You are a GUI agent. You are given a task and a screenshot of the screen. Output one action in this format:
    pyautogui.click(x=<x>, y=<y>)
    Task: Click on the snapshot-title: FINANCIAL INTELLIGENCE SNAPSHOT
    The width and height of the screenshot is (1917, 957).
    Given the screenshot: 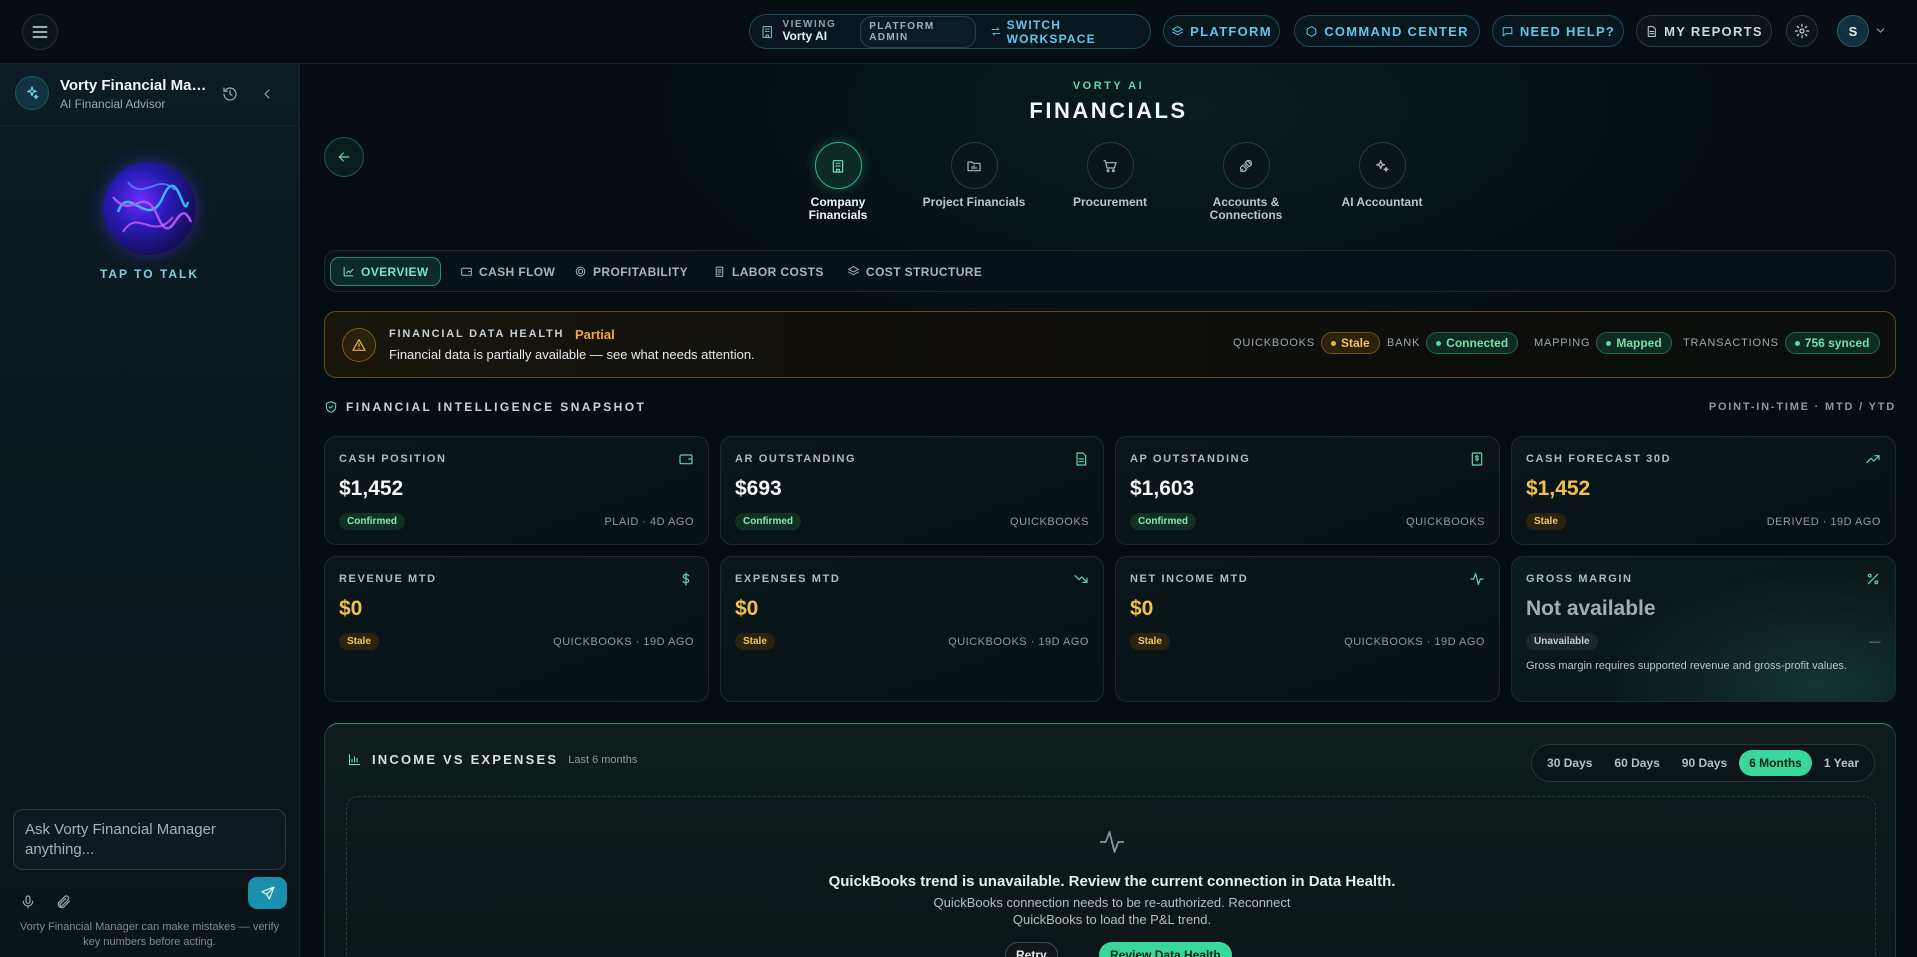 What is the action you would take?
    pyautogui.click(x=496, y=407)
    